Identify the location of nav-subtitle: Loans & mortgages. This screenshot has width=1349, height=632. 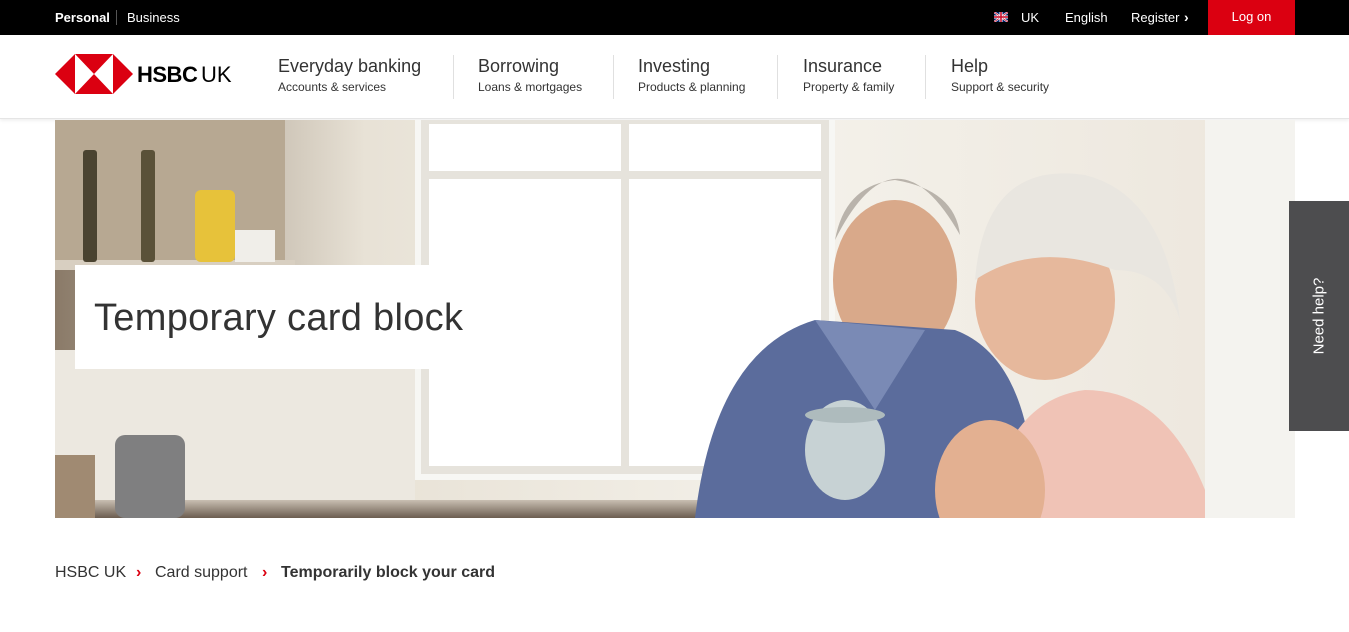
(530, 87).